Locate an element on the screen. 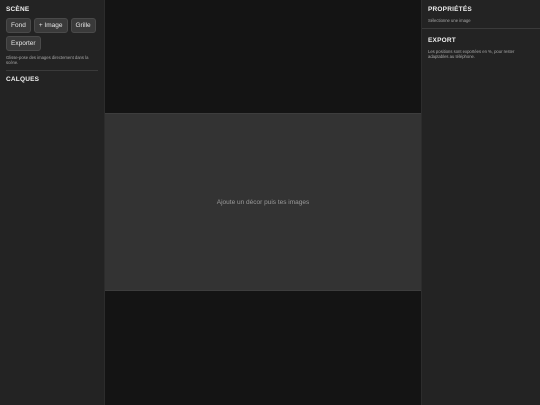  right-divider is located at coordinates (481, 28).